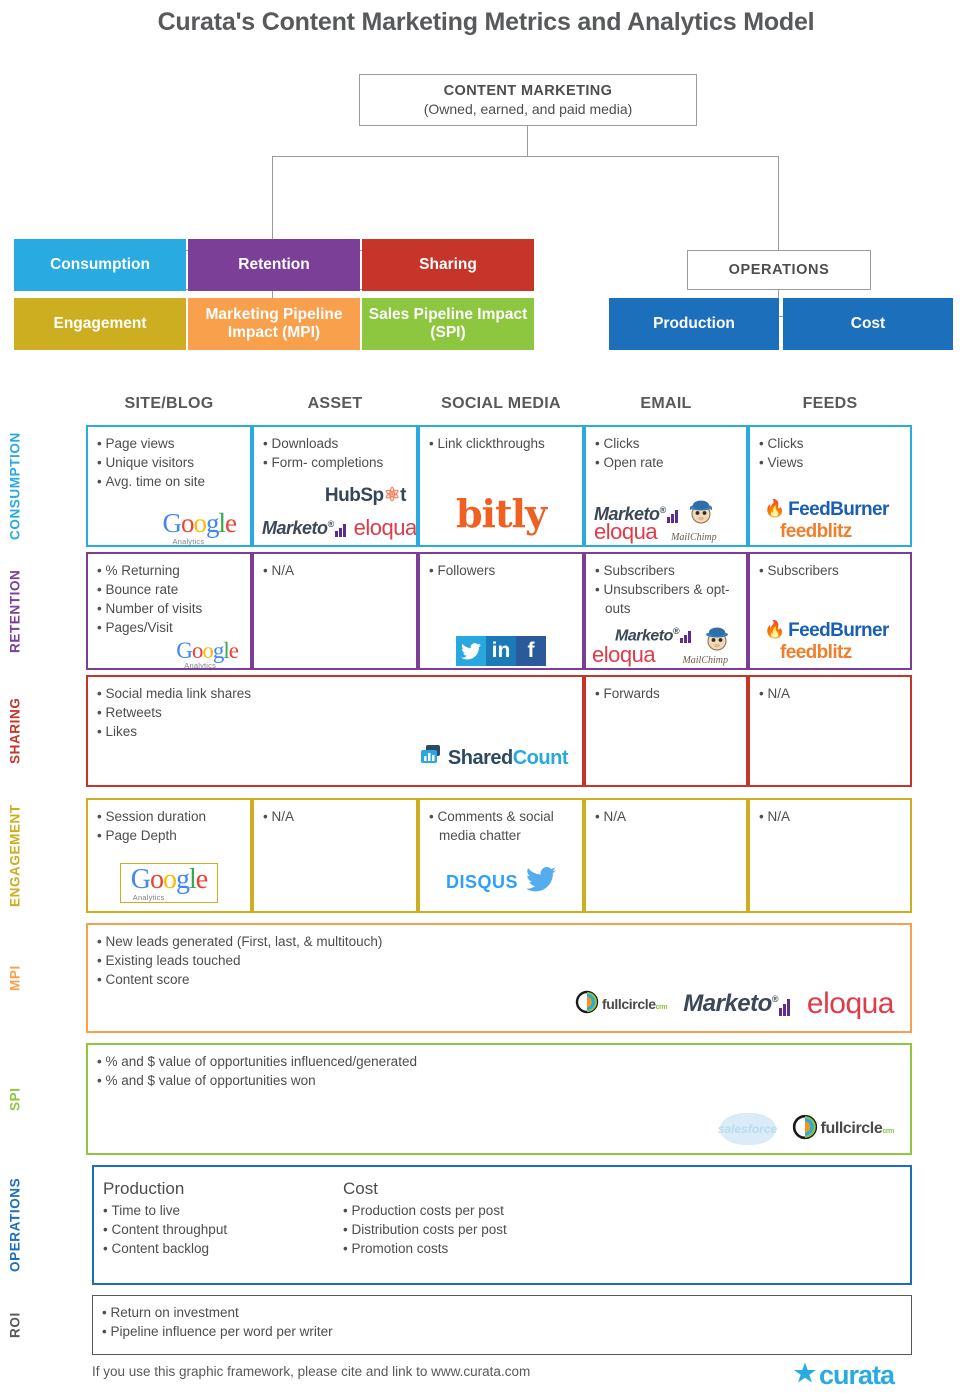 The height and width of the screenshot is (1393, 972). I want to click on cell-consumption-social: Link clickthroughs bitly, so click(501, 486).